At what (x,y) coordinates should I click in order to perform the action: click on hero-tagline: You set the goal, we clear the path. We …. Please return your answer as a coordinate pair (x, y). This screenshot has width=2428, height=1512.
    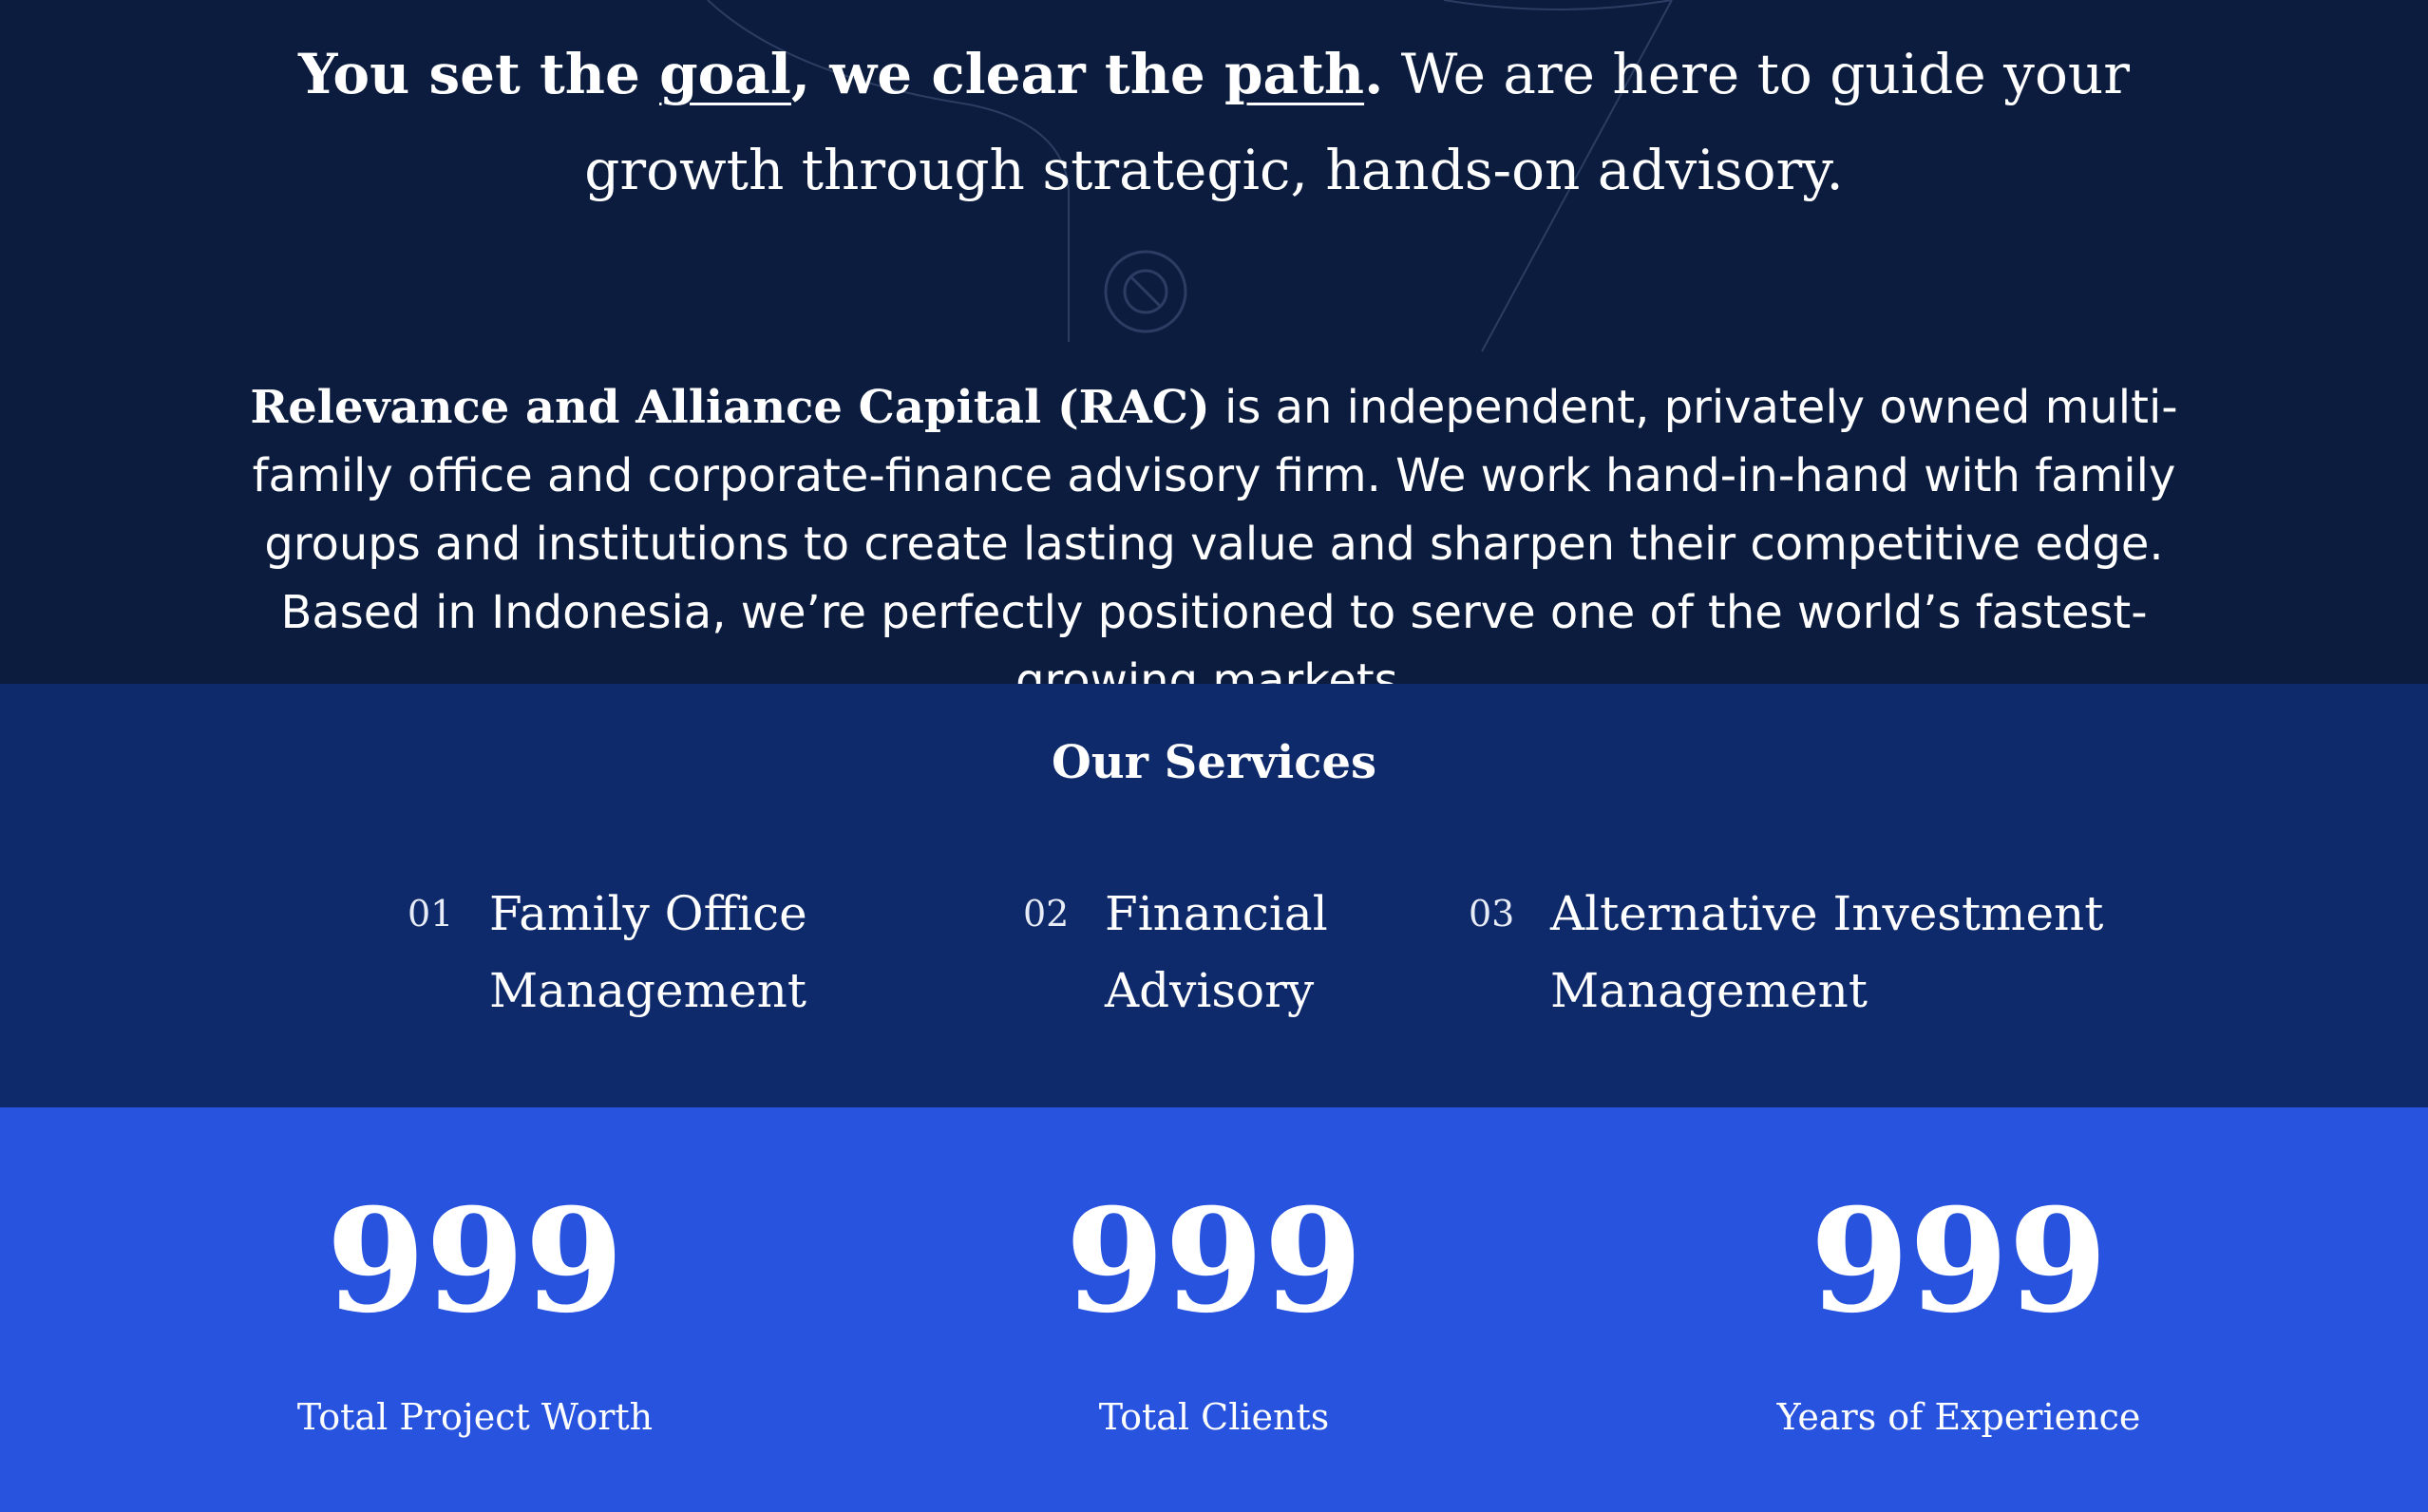
    Looking at the image, I should click on (1214, 123).